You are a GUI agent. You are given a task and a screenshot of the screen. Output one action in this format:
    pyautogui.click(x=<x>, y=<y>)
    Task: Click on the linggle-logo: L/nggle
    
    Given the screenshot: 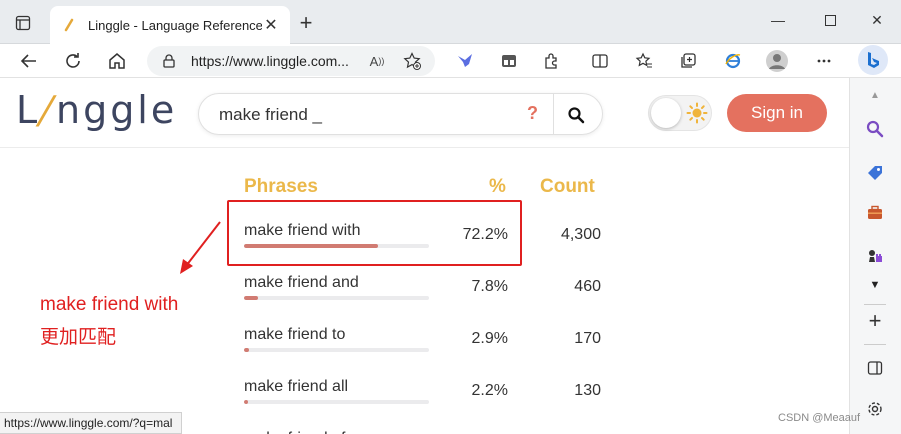 What is the action you would take?
    pyautogui.click(x=96, y=110)
    